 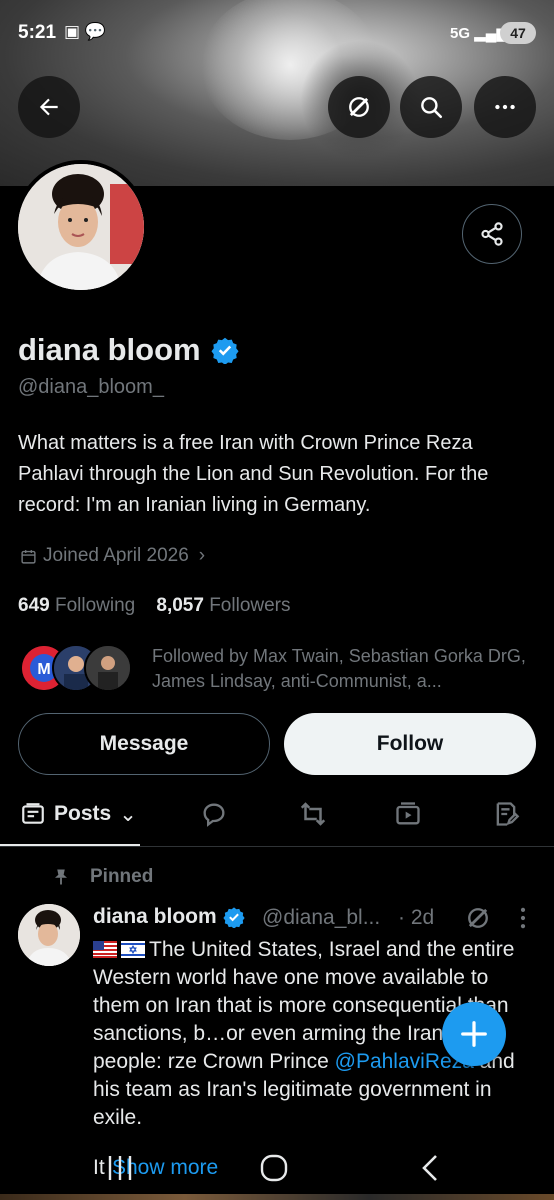 I want to click on back-button, so click(x=49, y=107).